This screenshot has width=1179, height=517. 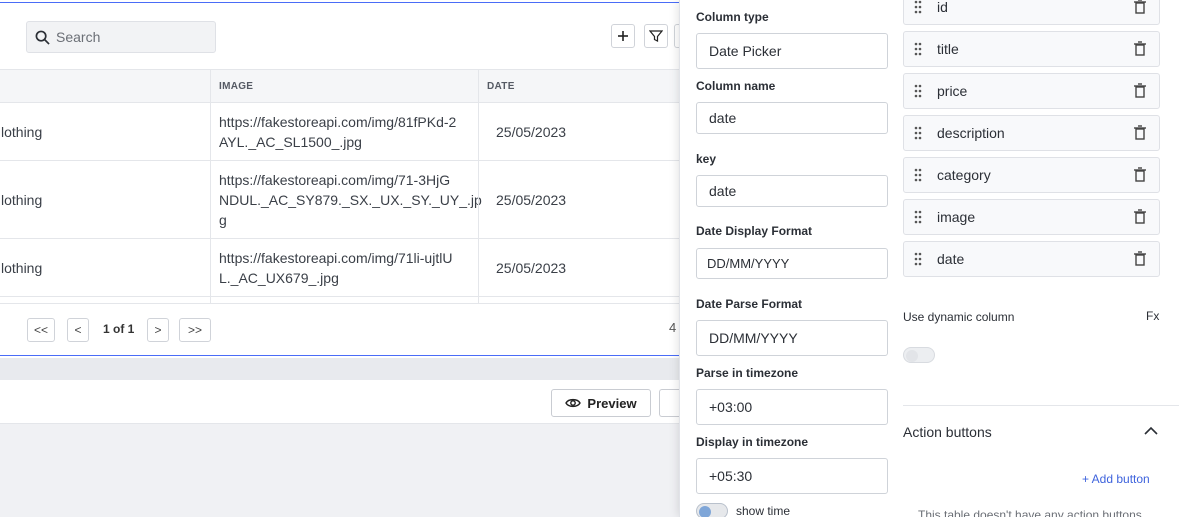 I want to click on dynamic-column-toggle, so click(x=919, y=355).